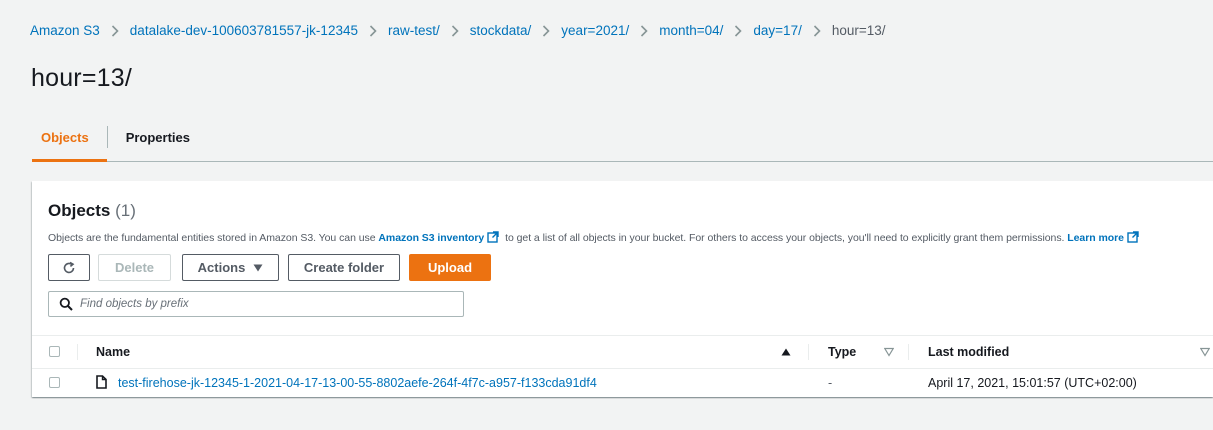 The image size is (1213, 430). What do you see at coordinates (830, 383) in the screenshot?
I see `object-type: -` at bounding box center [830, 383].